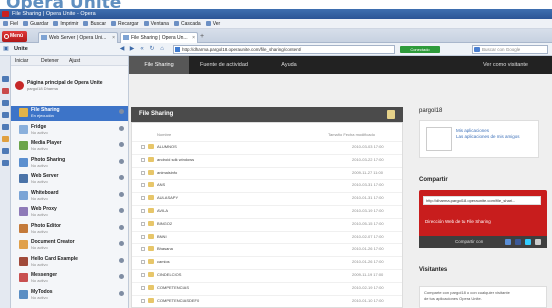 The image size is (552, 308). I want to click on folder-name: AULASAPY, so click(167, 198).